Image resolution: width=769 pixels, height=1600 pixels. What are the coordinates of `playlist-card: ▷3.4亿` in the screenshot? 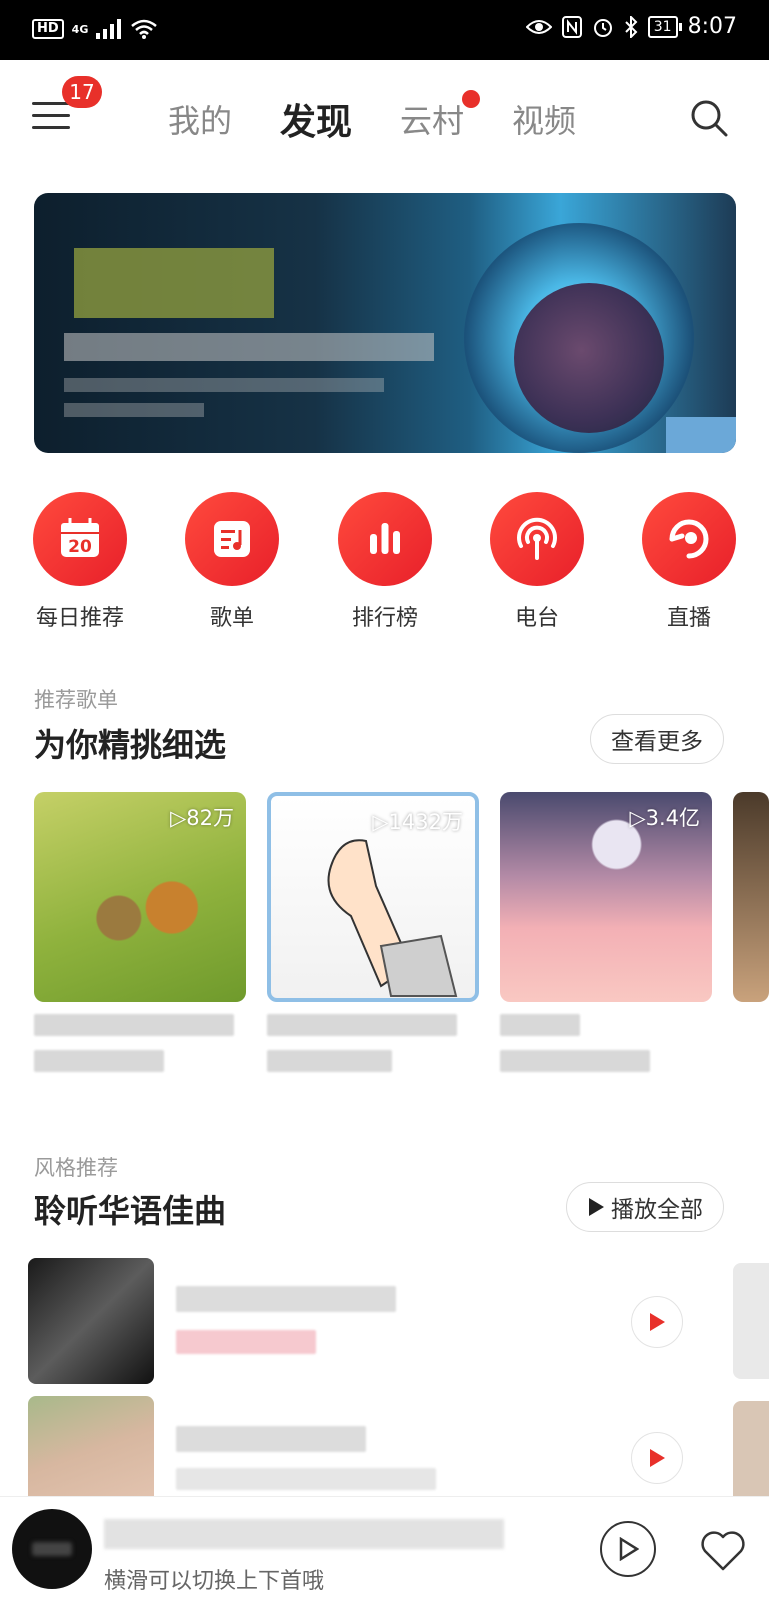 It's located at (606, 932).